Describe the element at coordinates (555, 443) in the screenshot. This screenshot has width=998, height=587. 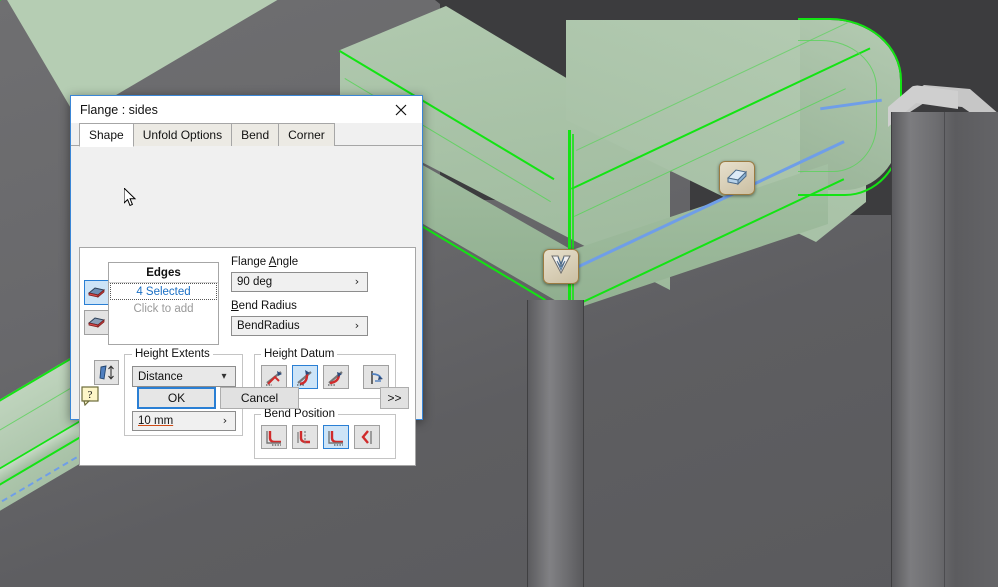
I see `center-column` at that location.